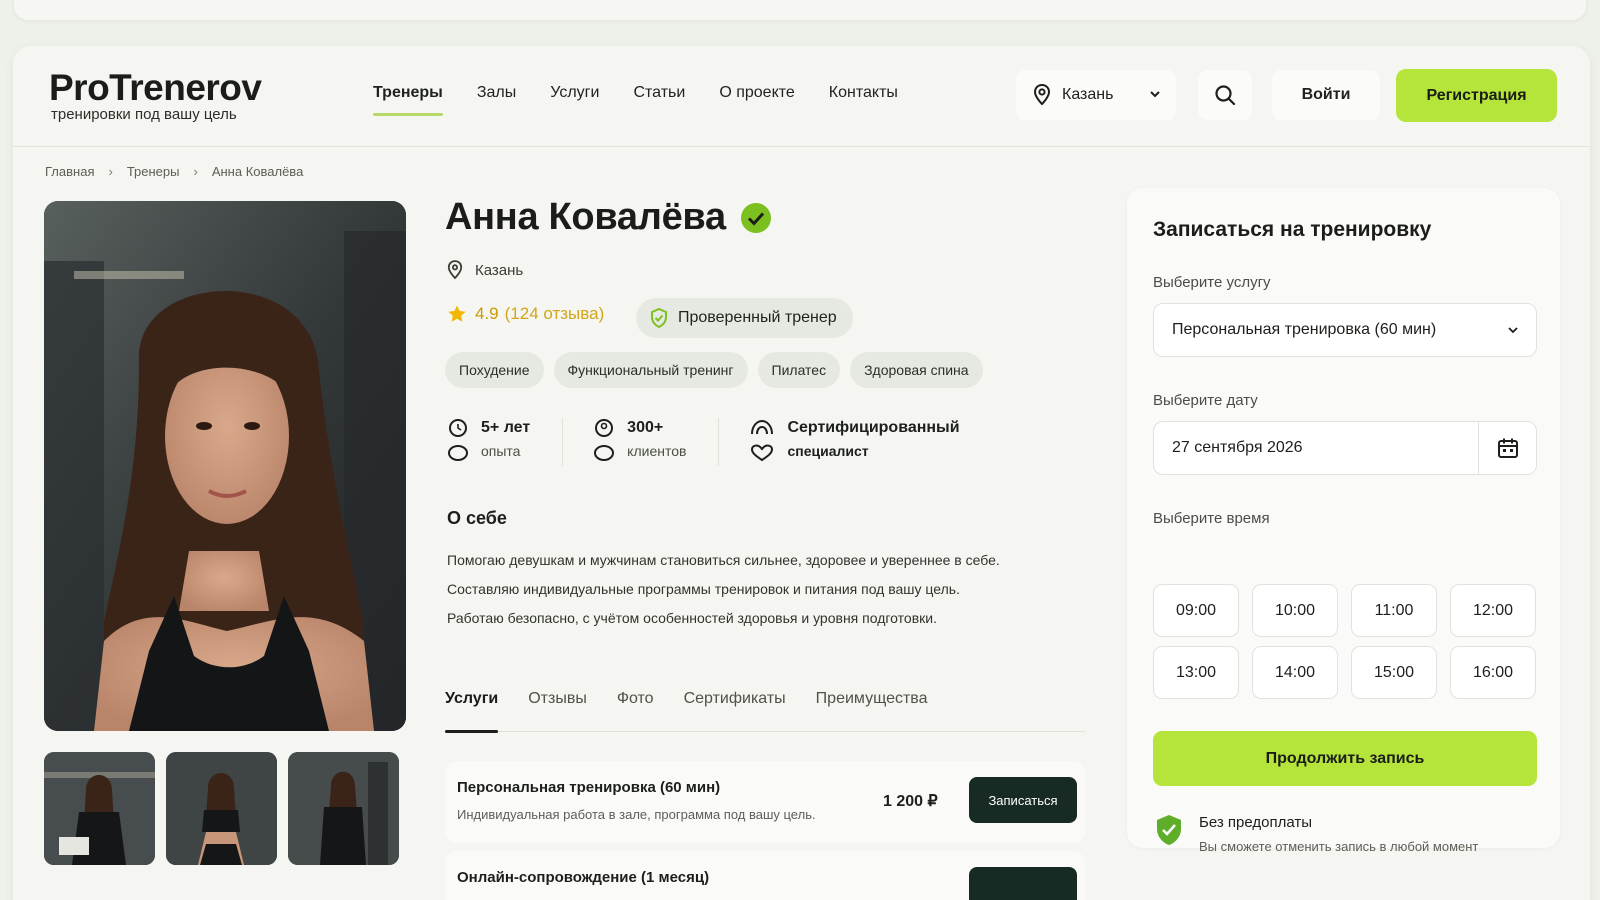 Image resolution: width=1600 pixels, height=900 pixels. Describe the element at coordinates (756, 100) in the screenshot. I see `nav-about: О проекте` at that location.